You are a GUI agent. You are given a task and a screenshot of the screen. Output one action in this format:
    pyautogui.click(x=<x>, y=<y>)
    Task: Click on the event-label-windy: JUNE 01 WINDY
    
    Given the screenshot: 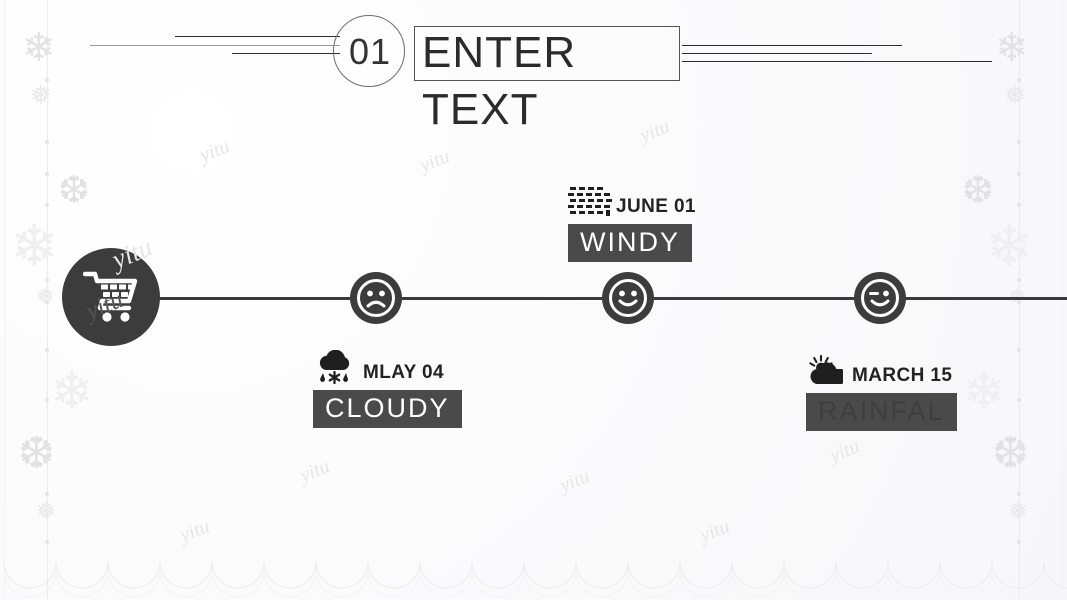 What is the action you would take?
    pyautogui.click(x=632, y=224)
    